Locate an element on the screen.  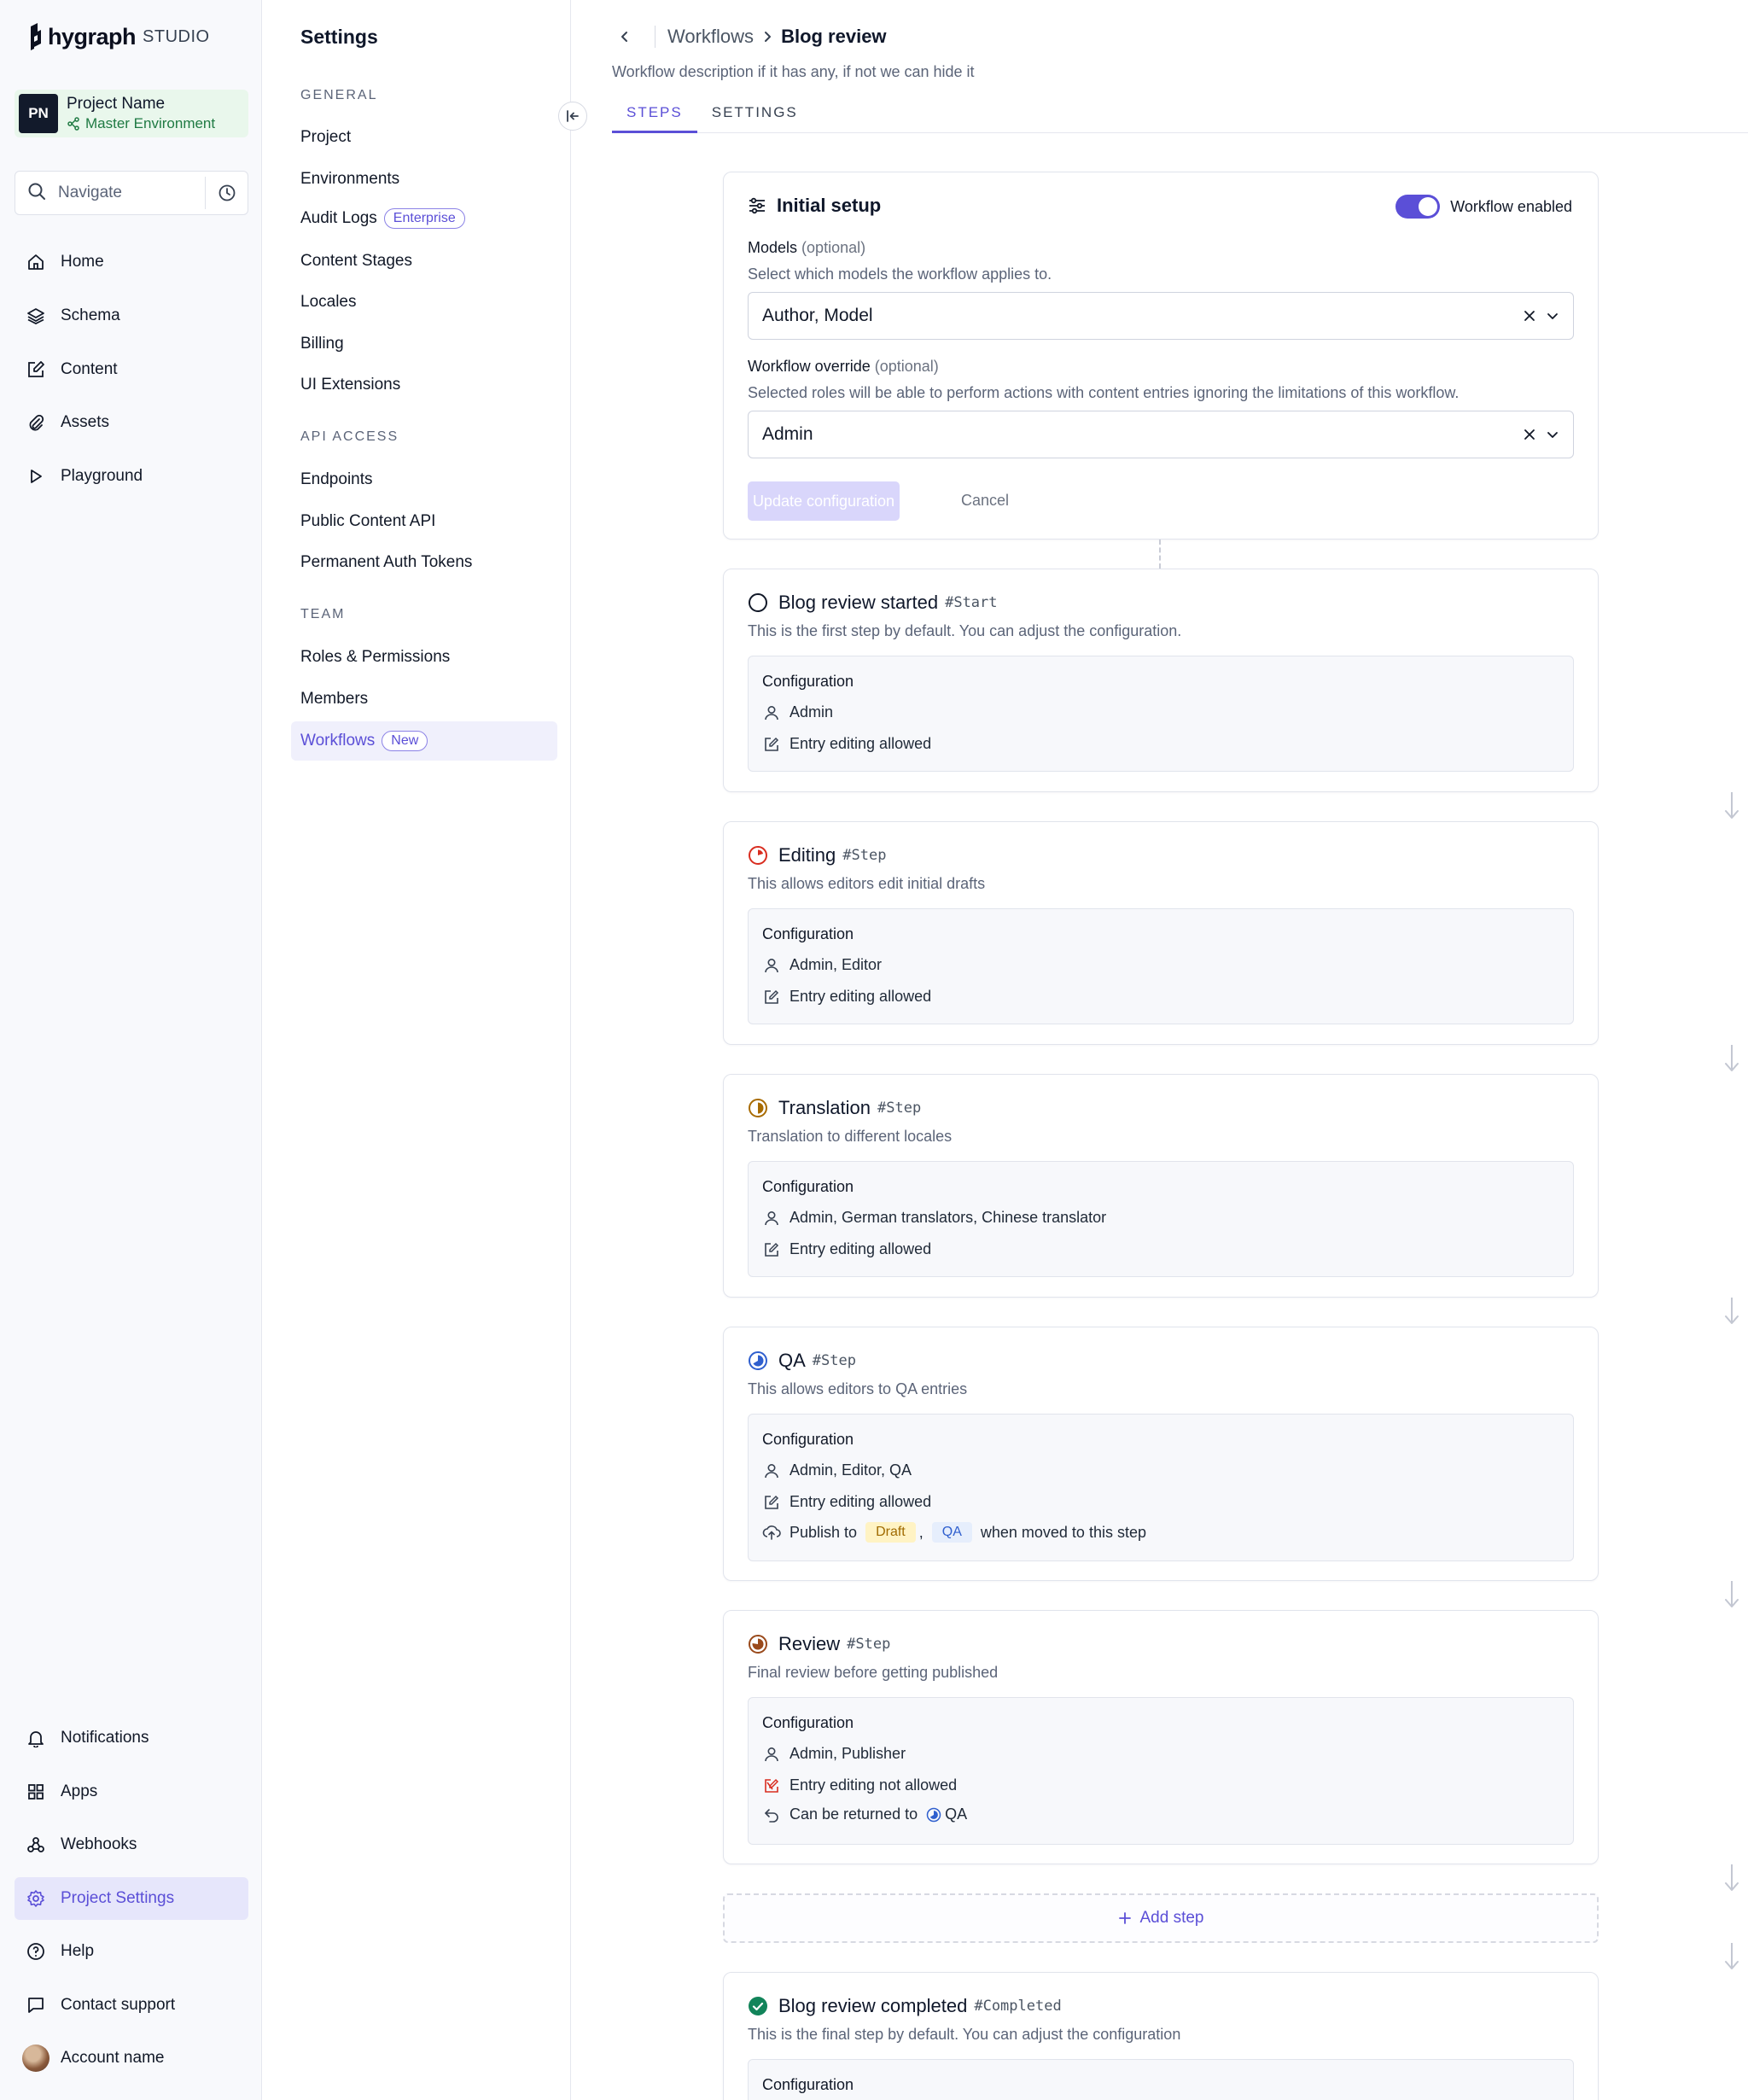
step-header: Blog review completed #Completed is located at coordinates (905, 2006).